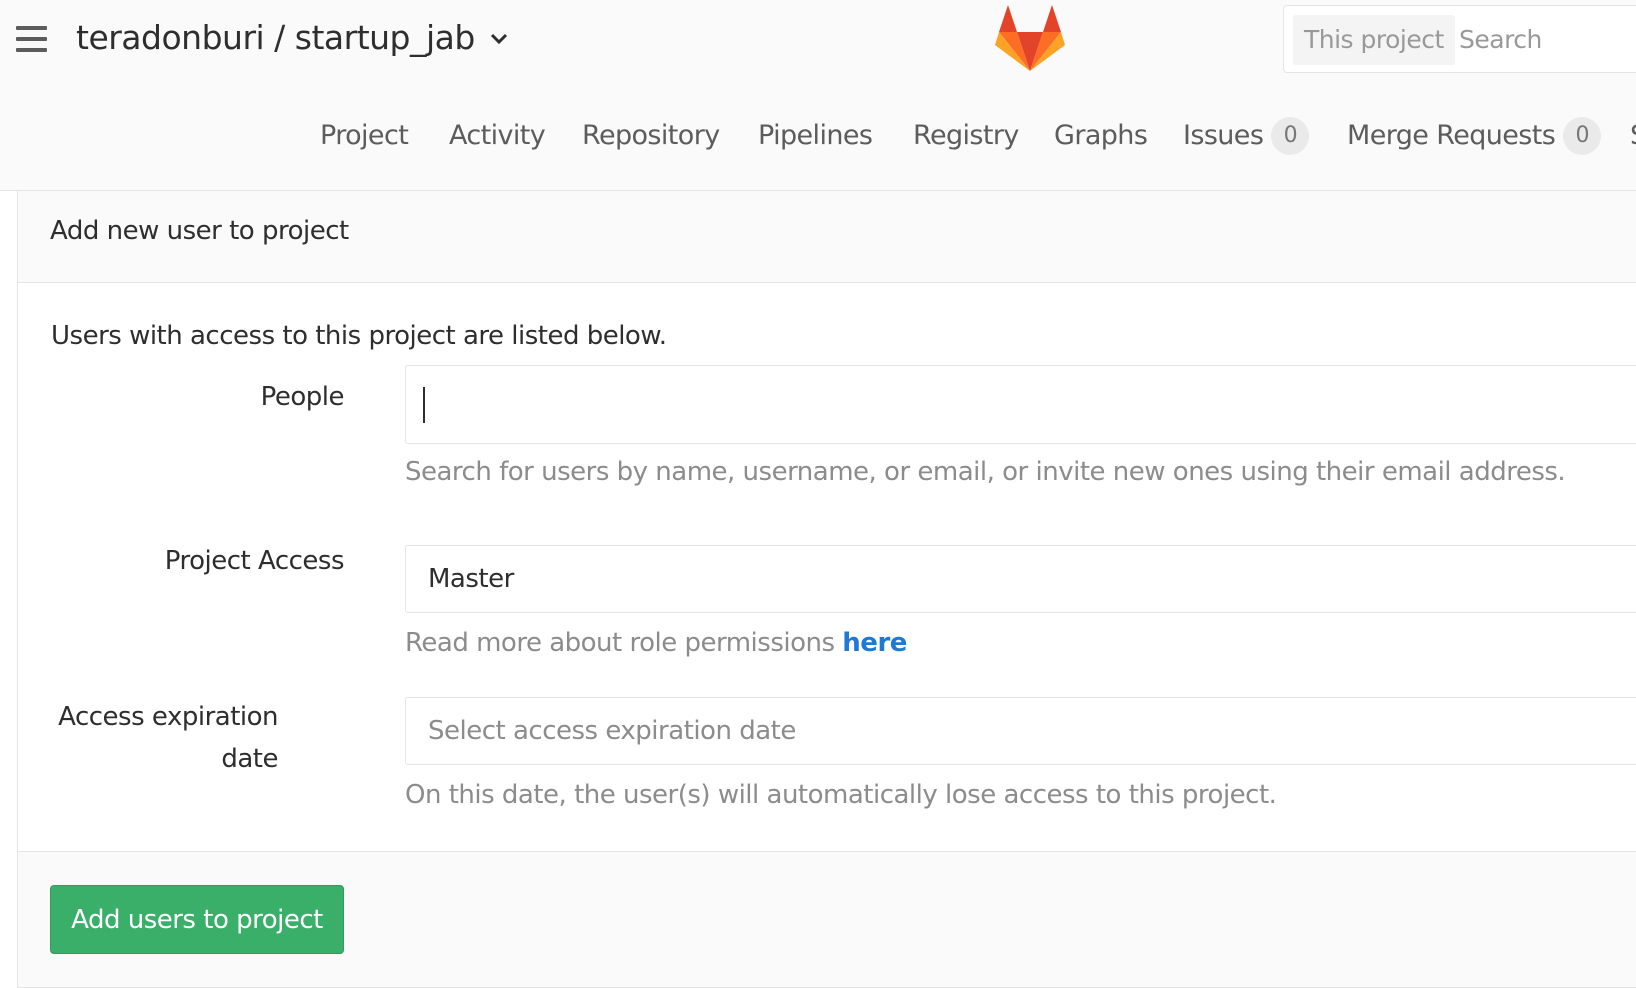  What do you see at coordinates (1374, 40) in the screenshot?
I see `search-scope-badge: This project` at bounding box center [1374, 40].